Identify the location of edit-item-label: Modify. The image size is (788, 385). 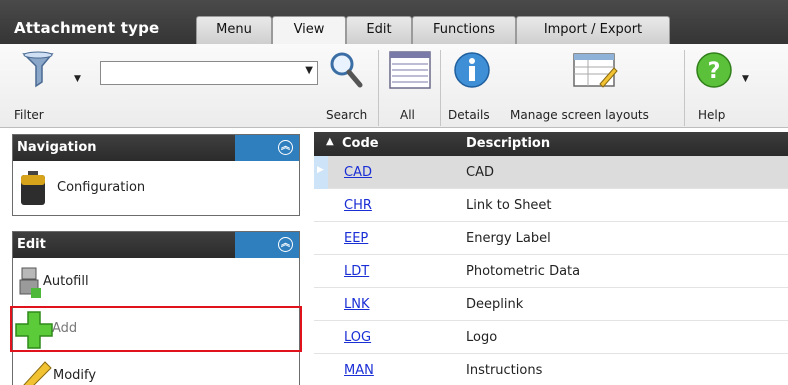
(75, 375).